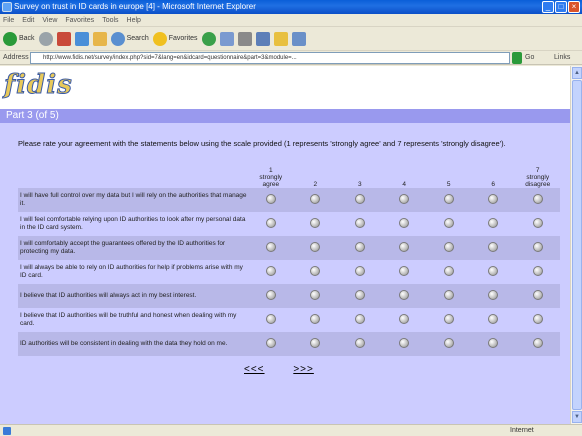  I want to click on menu-tools: Tools, so click(110, 20).